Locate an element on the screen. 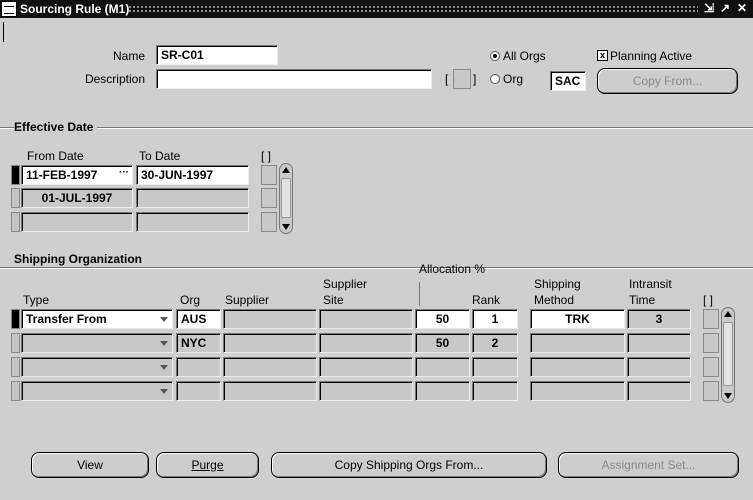 This screenshot has width=753, height=500. rank-cell: 1 is located at coordinates (495, 319).